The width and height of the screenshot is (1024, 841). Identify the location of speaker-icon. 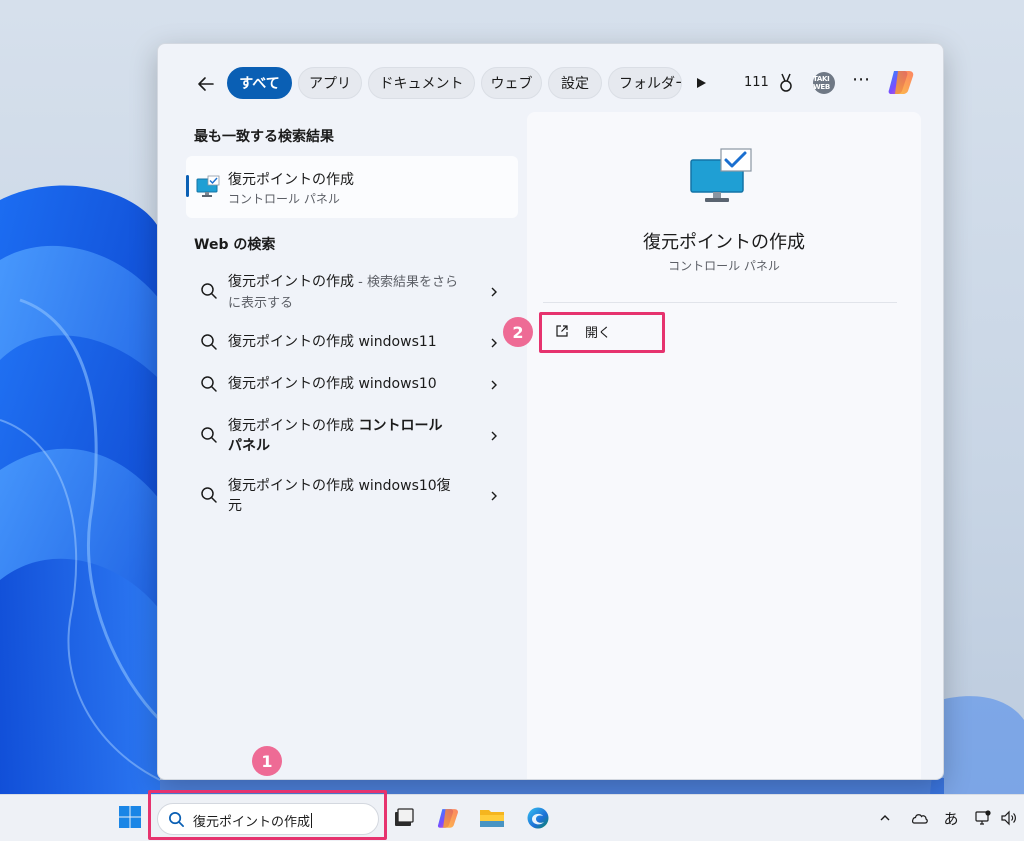
(1008, 818).